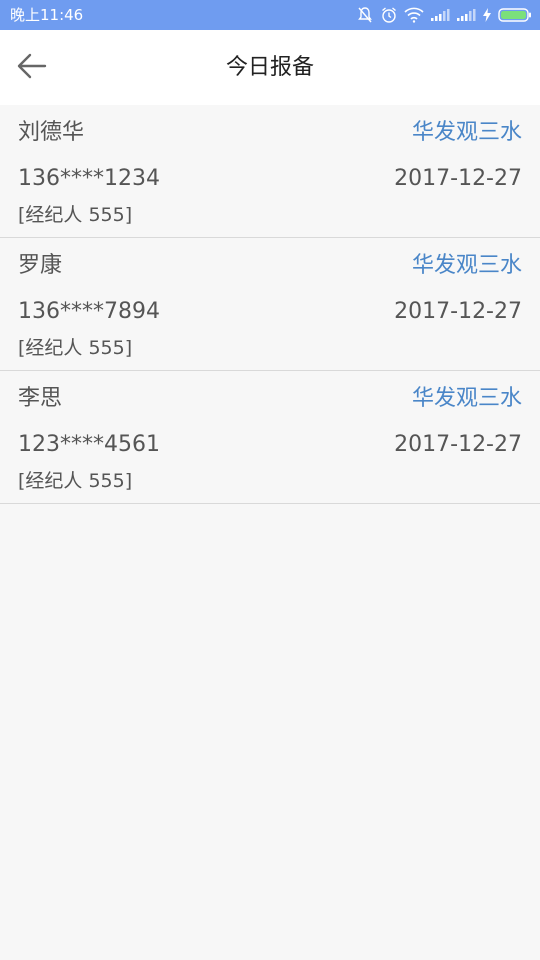 The image size is (540, 960). What do you see at coordinates (487, 15) in the screenshot?
I see `charging-icon` at bounding box center [487, 15].